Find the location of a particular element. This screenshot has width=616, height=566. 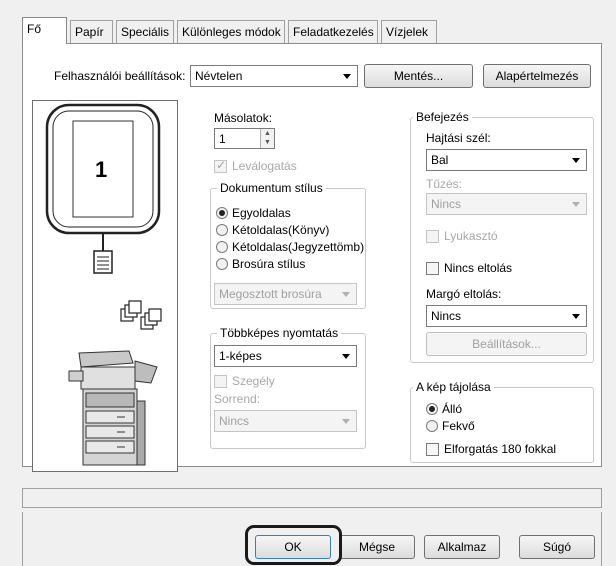

pages-per-sheet-select: 1-képes is located at coordinates (285, 356).